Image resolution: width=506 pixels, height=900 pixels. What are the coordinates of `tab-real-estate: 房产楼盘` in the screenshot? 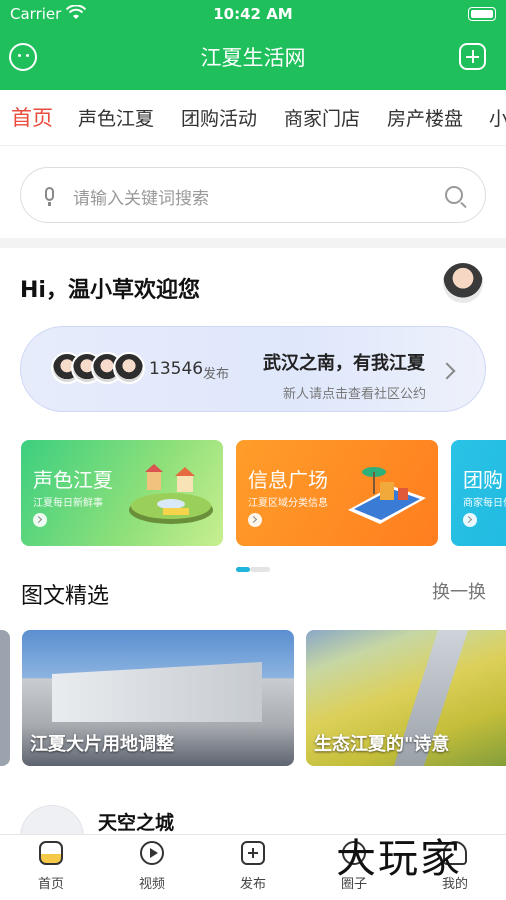 It's located at (425, 117).